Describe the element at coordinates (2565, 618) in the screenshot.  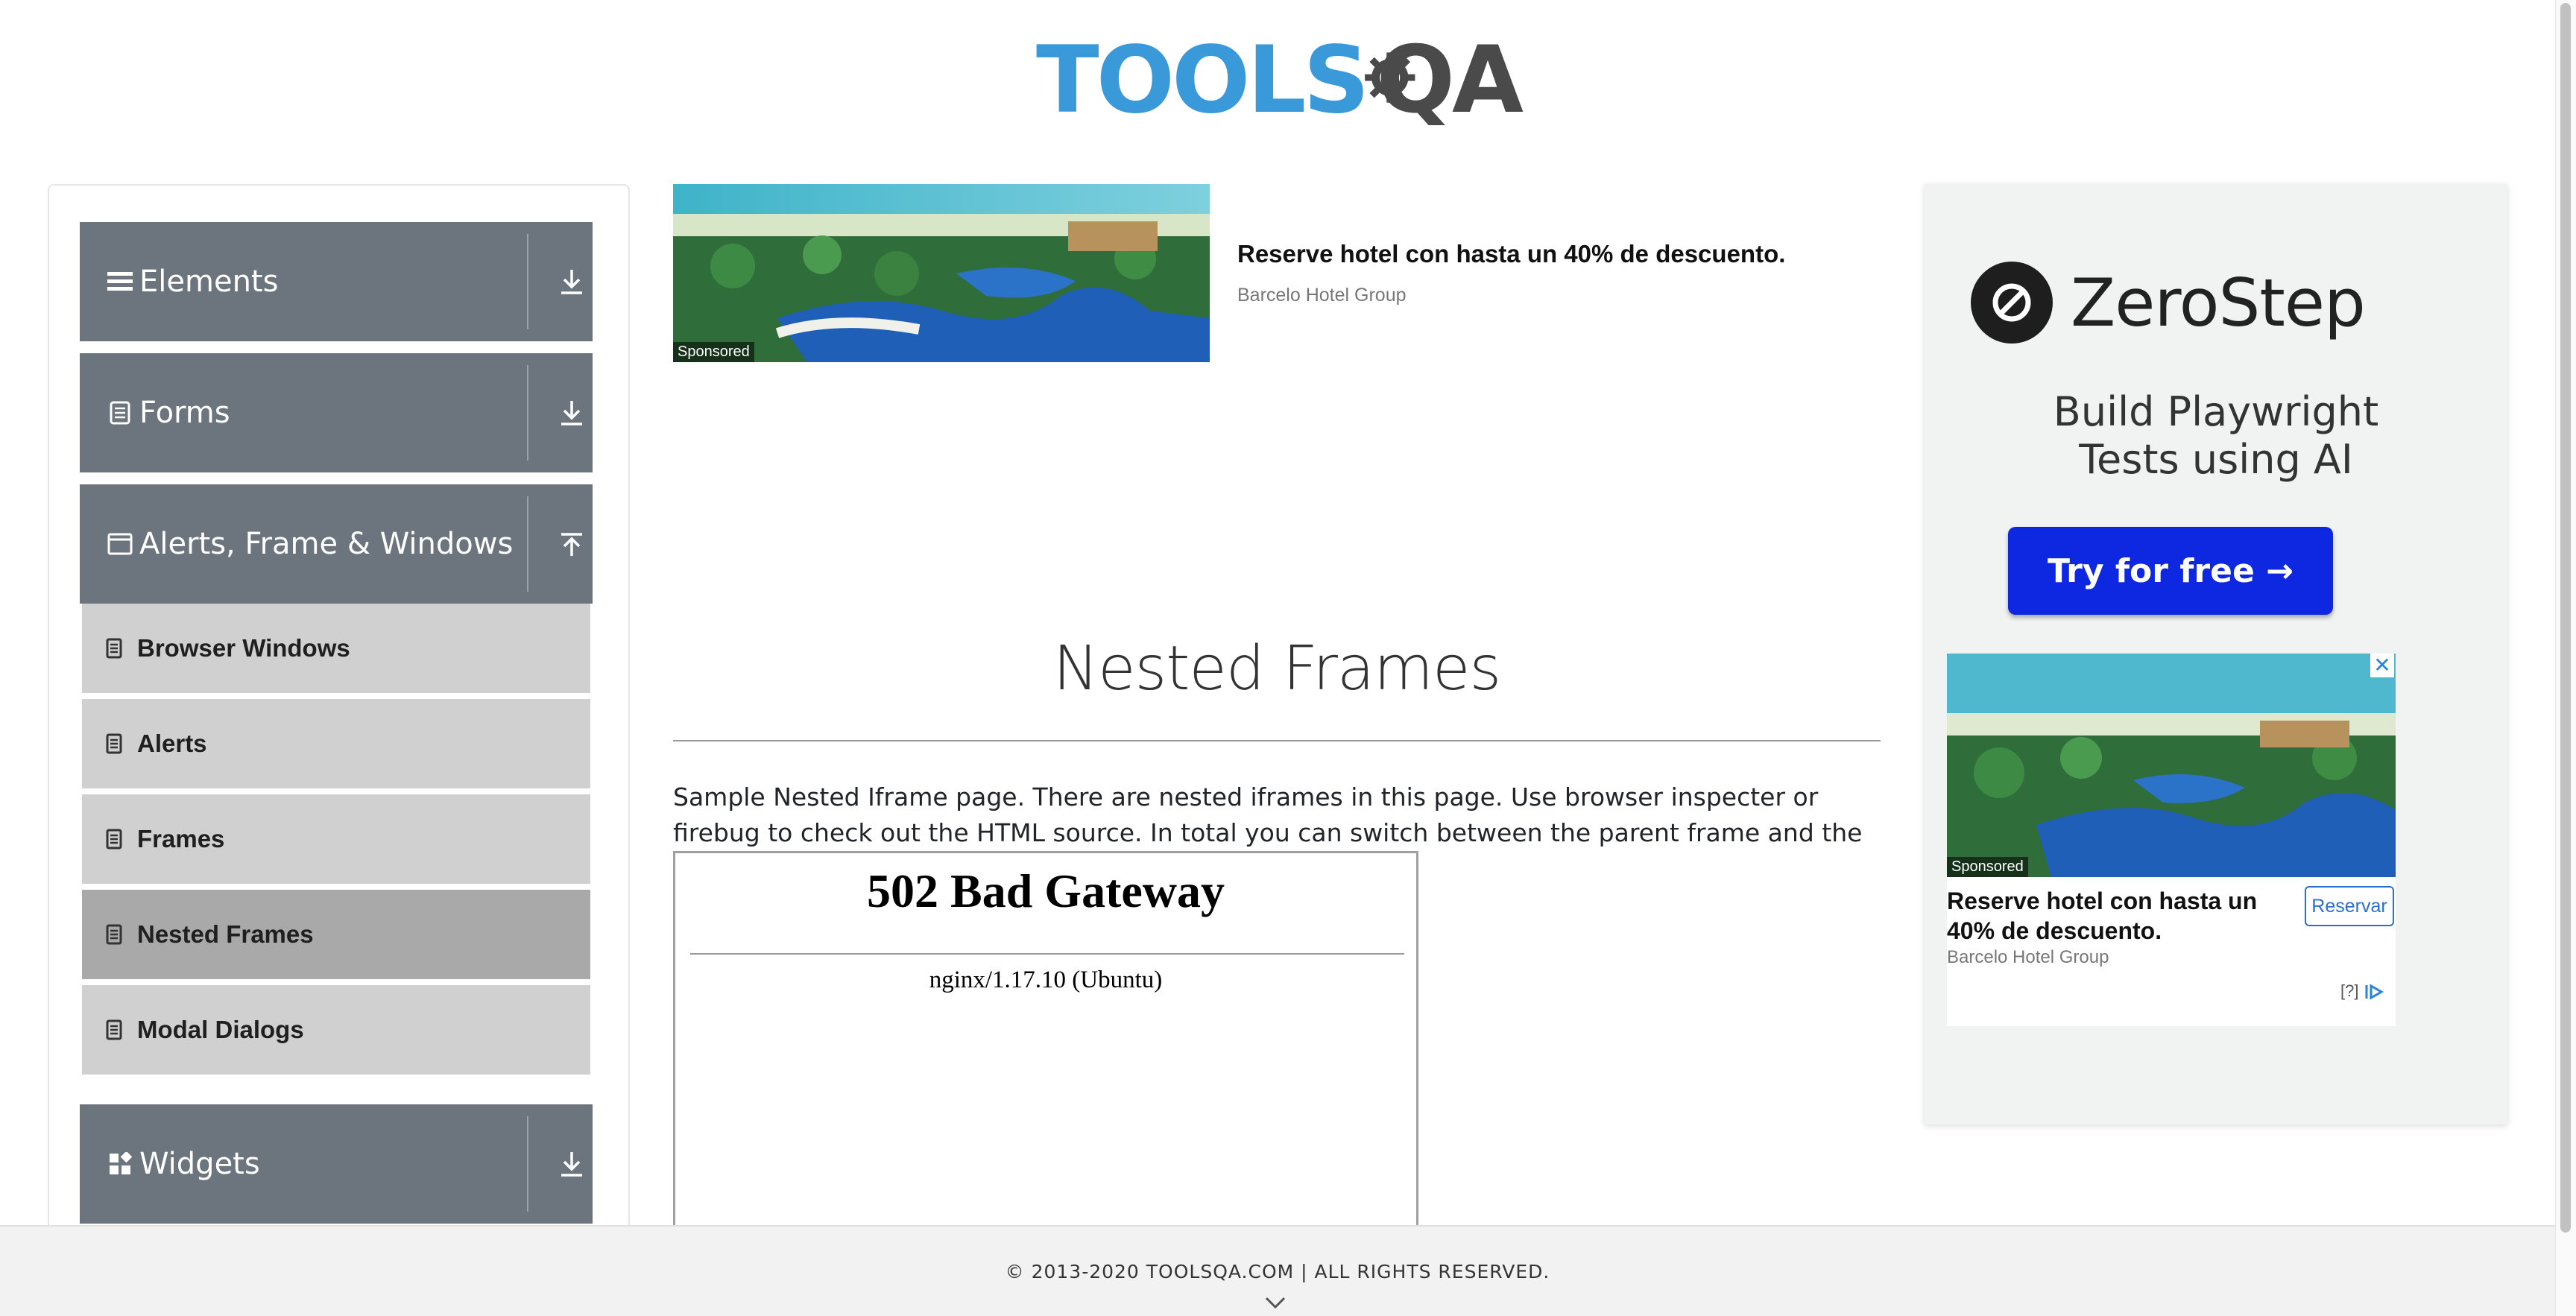
I see `scrollbar-thumb` at that location.